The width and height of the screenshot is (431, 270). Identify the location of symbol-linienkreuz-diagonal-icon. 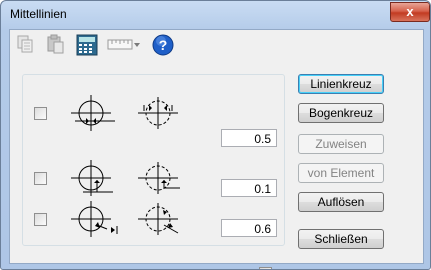
(94, 220).